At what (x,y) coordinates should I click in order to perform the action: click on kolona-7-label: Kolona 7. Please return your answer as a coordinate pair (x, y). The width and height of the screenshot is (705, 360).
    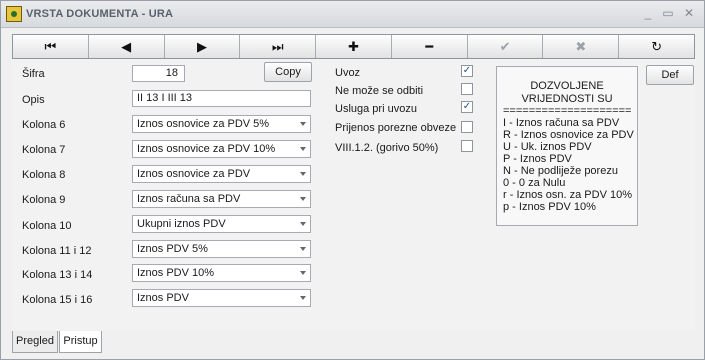
    Looking at the image, I should click on (44, 150).